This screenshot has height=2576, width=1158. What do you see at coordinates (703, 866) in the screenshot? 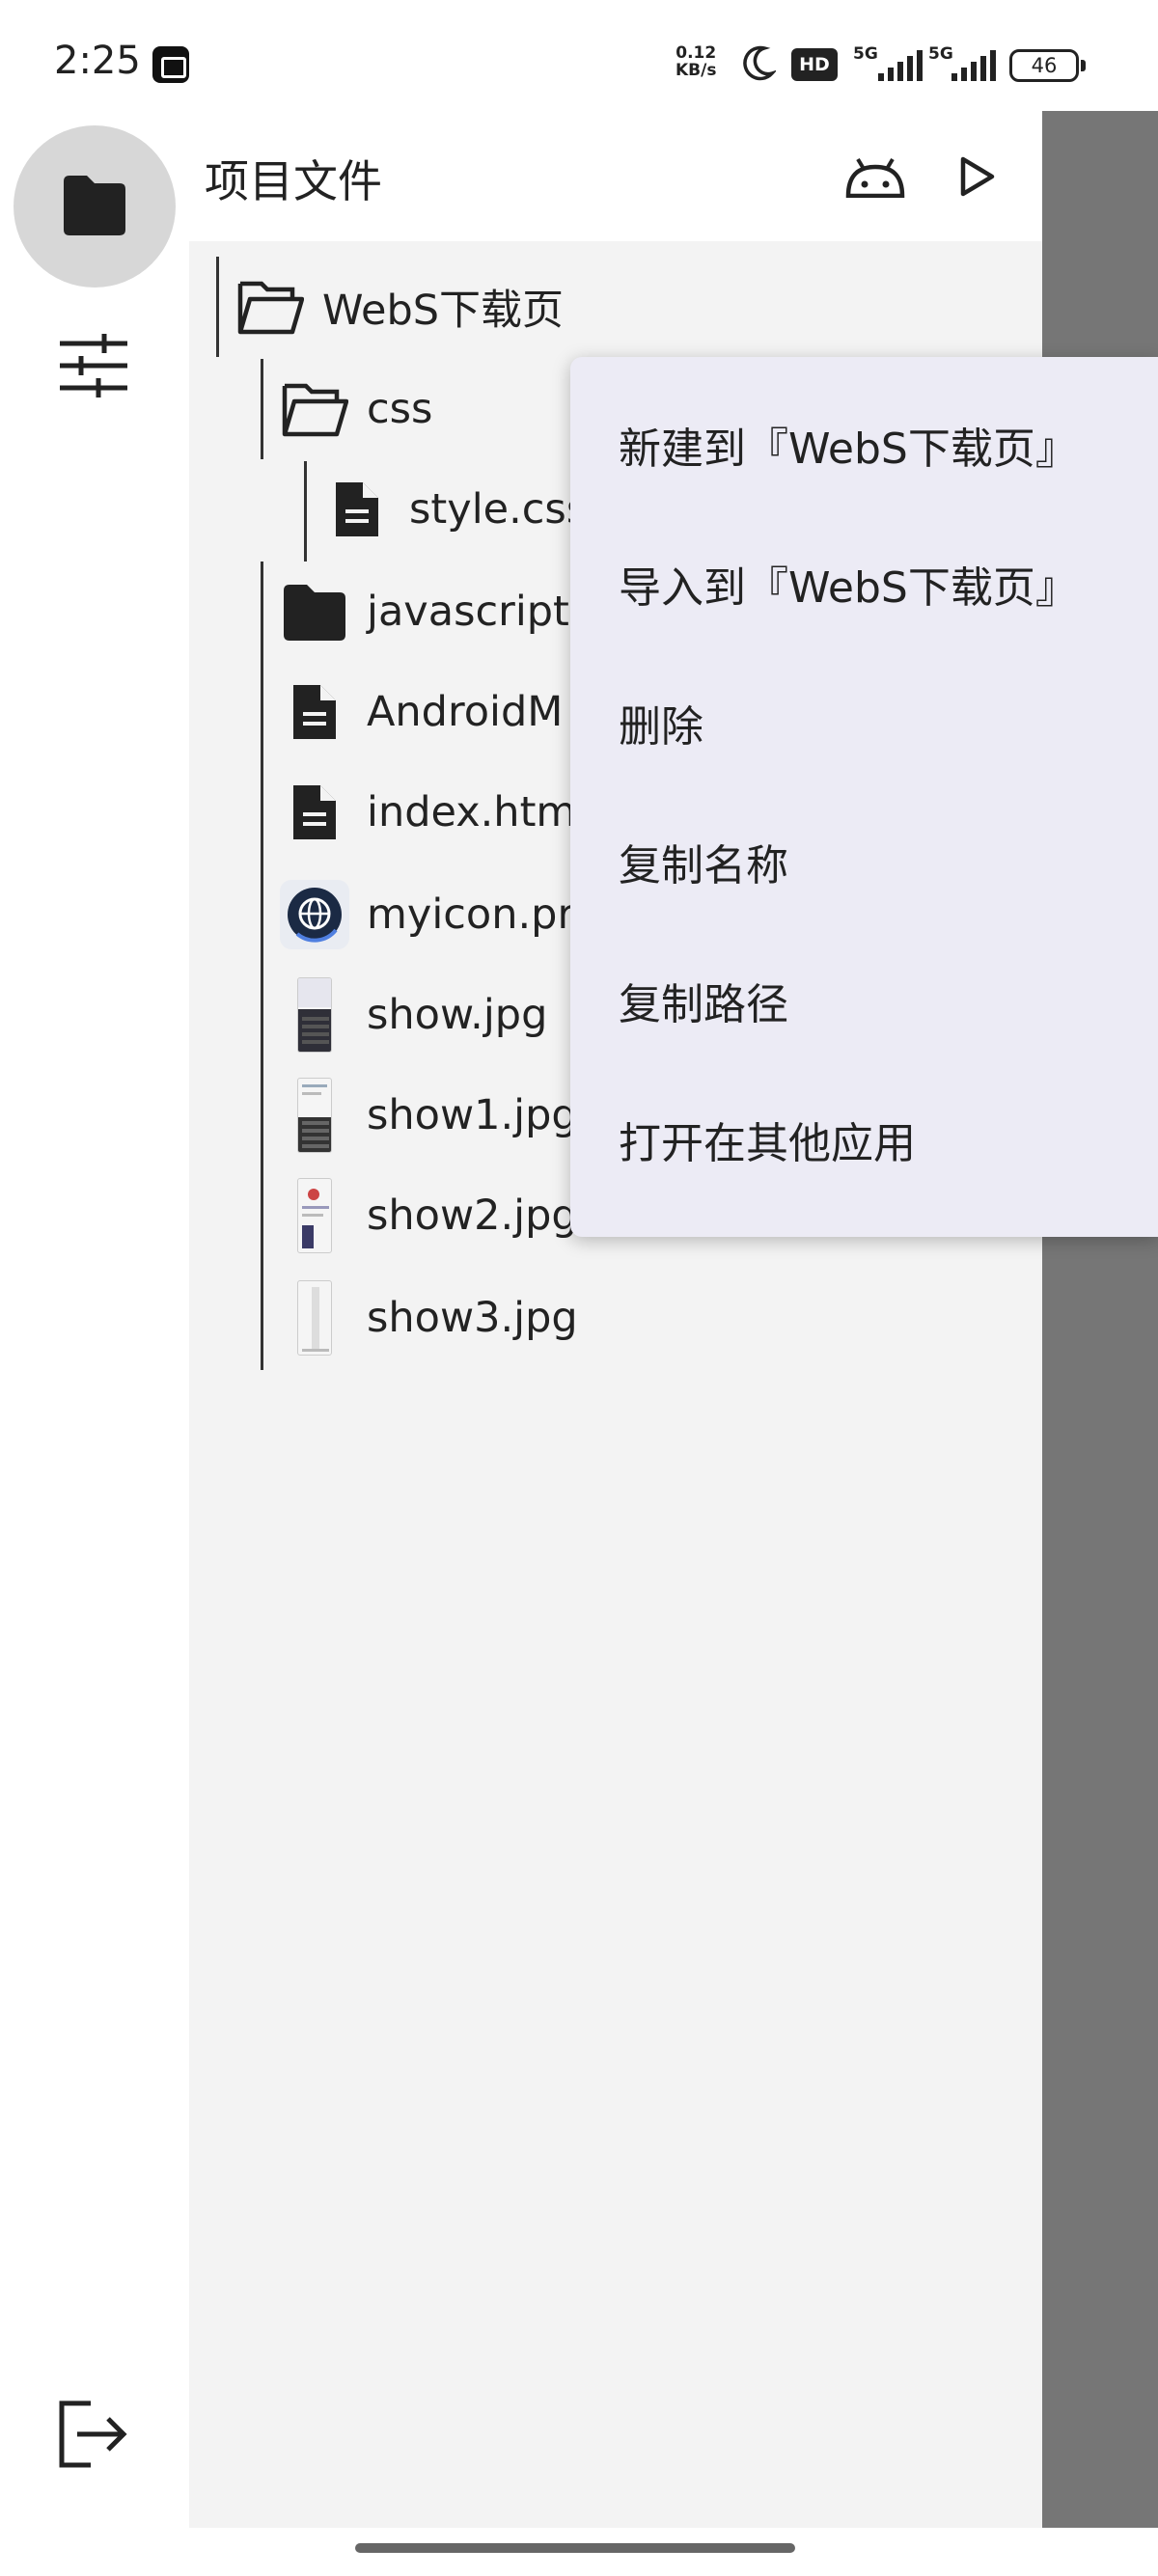
I see `menu-item-copy-name: 复制名称` at bounding box center [703, 866].